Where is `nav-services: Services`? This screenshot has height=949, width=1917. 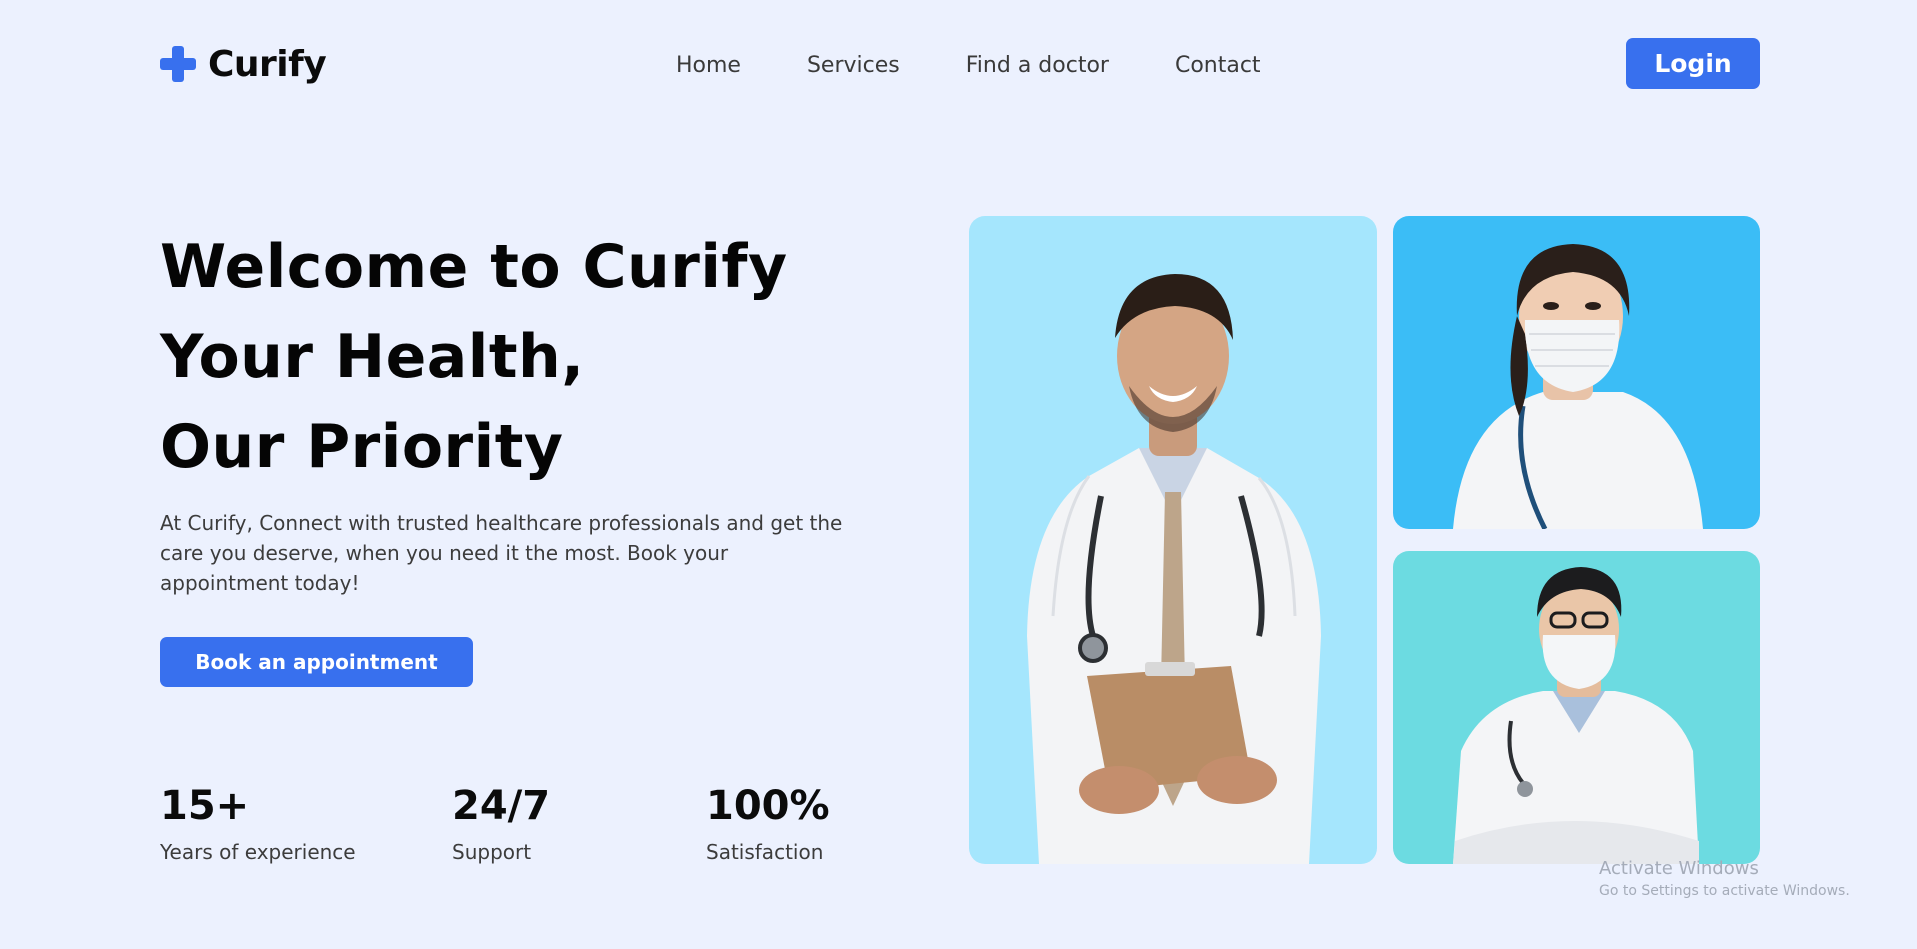 nav-services: Services is located at coordinates (853, 65).